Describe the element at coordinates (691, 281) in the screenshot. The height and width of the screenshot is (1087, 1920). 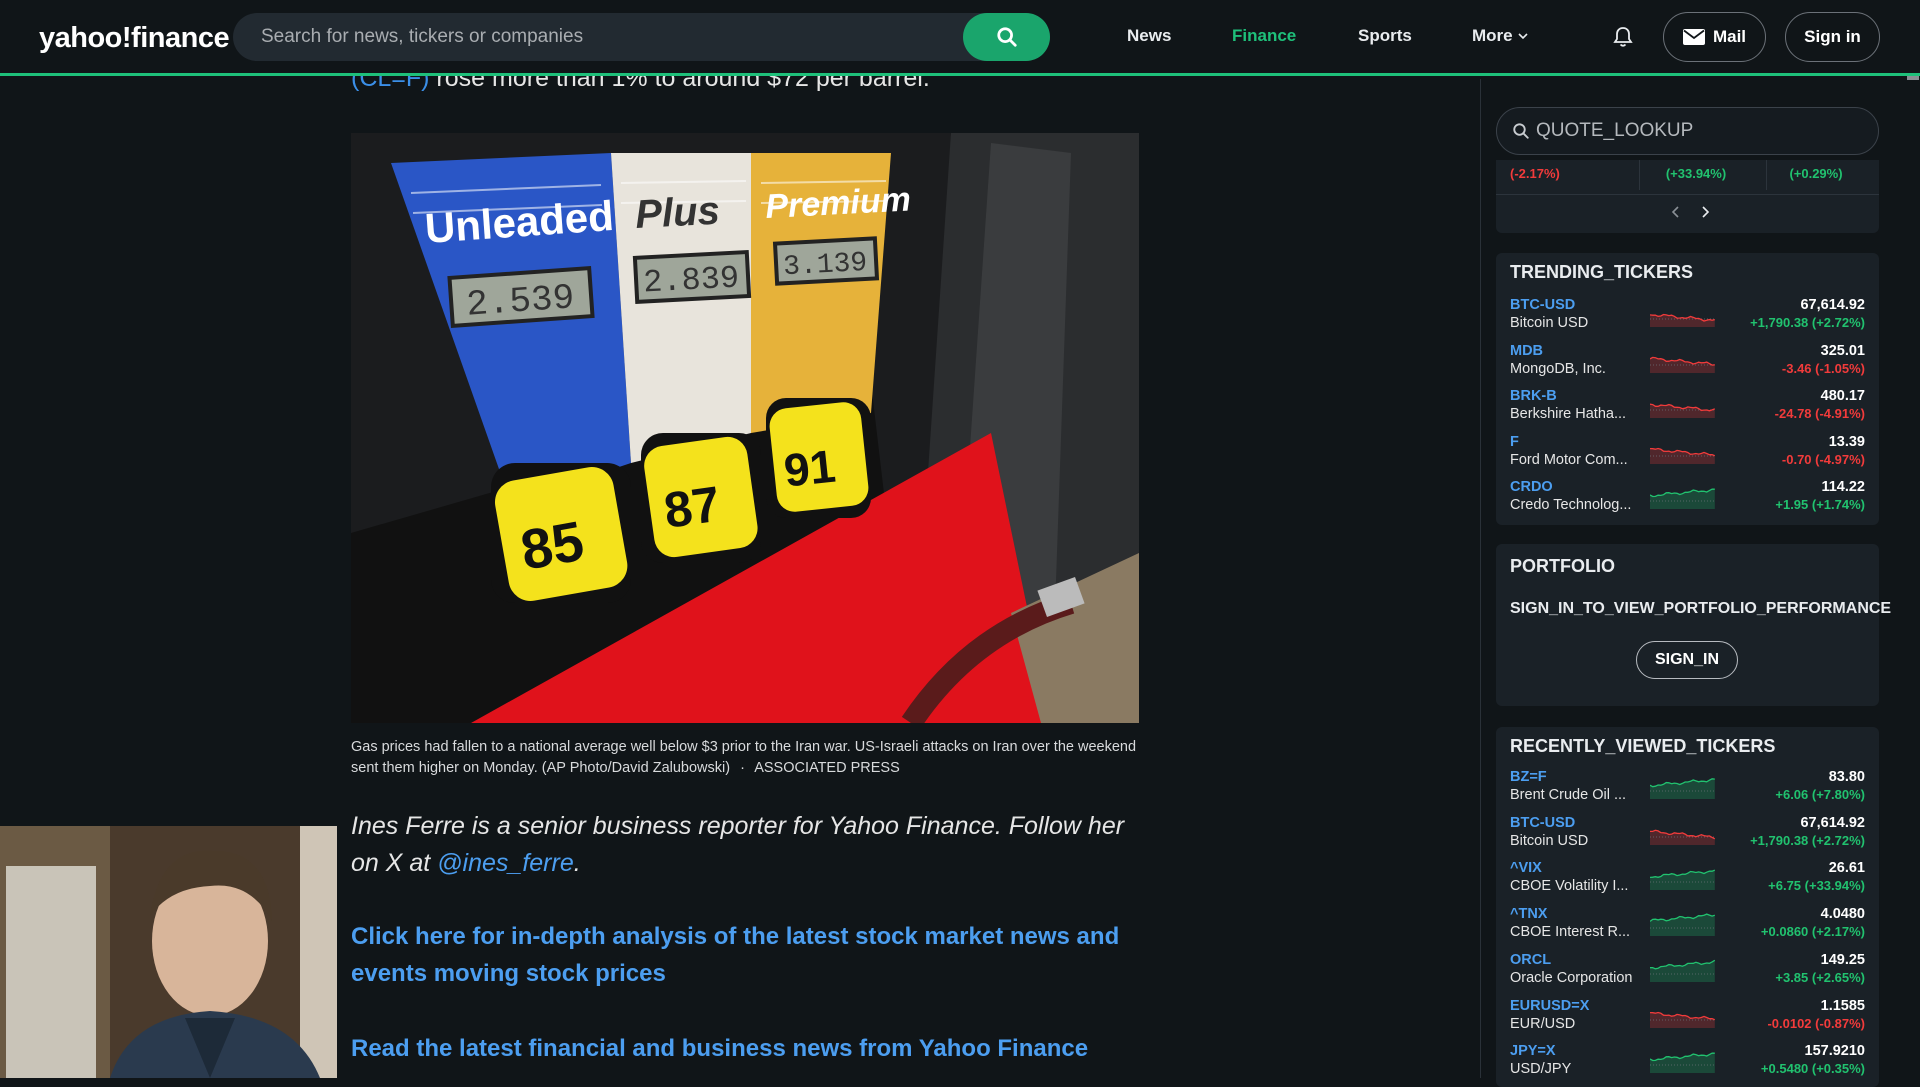
I see `price-plus: 2.839` at that location.